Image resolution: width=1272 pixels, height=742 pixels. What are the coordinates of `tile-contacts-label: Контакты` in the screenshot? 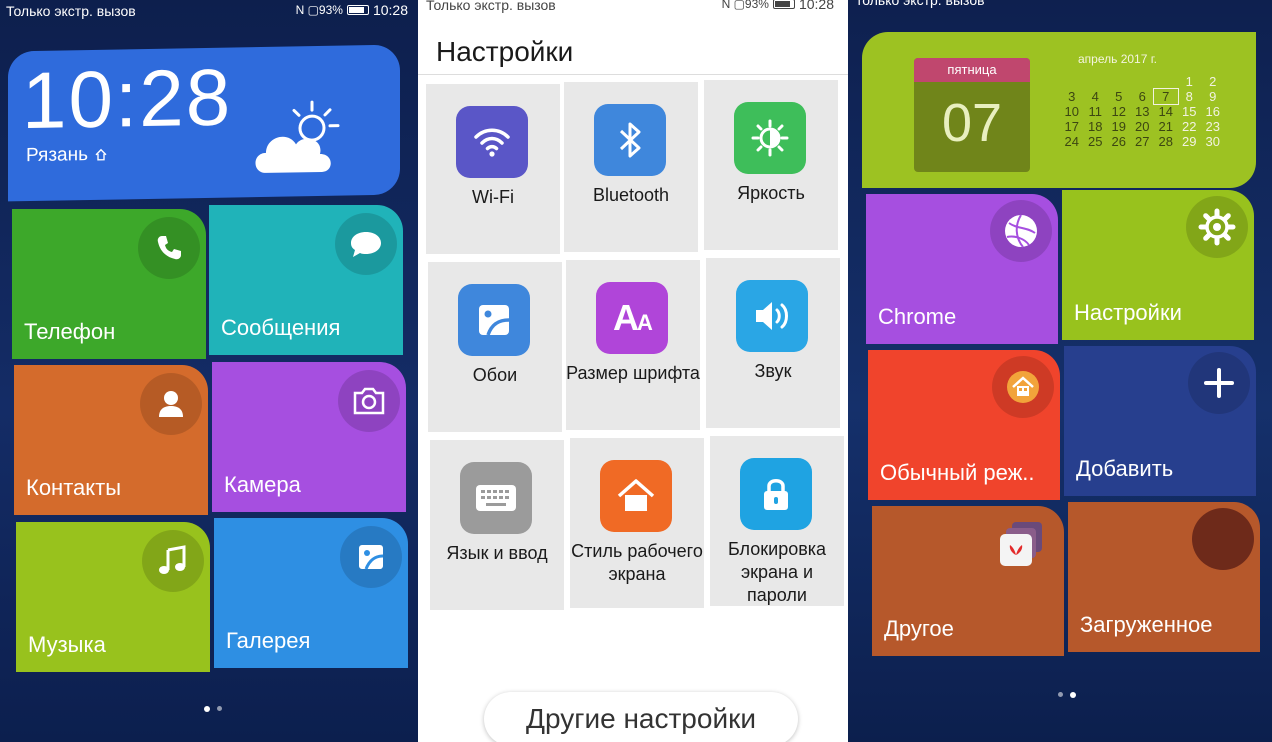 It's located at (74, 487).